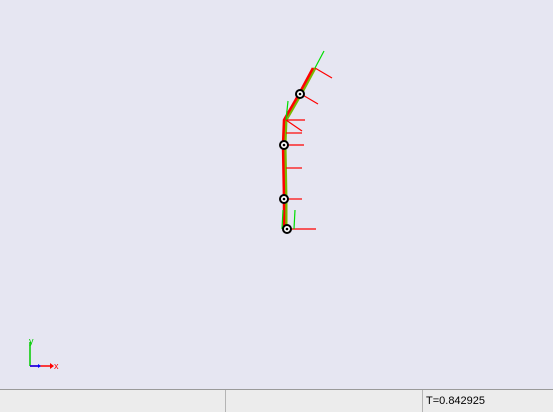 Image resolution: width=553 pixels, height=412 pixels. I want to click on status-cell-left, so click(112, 401).